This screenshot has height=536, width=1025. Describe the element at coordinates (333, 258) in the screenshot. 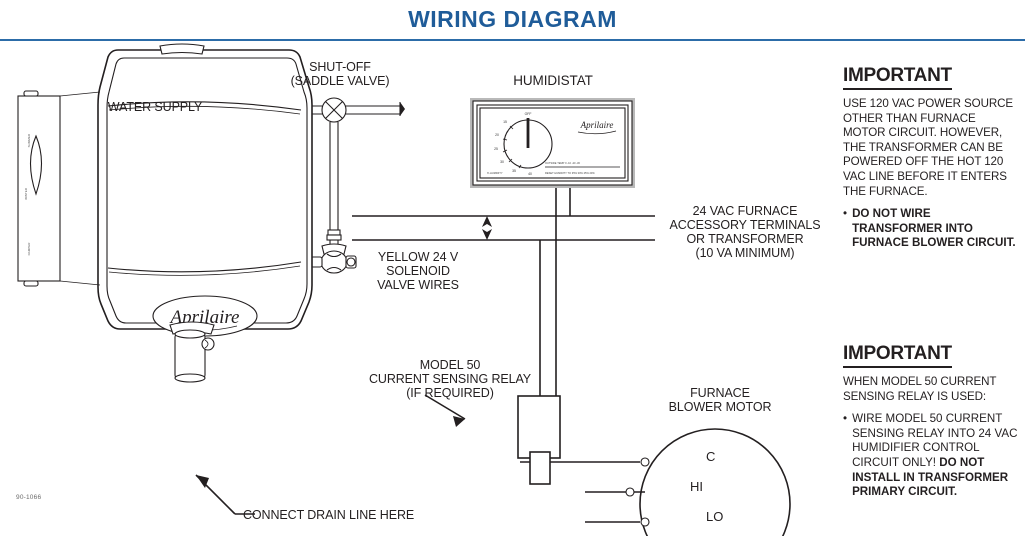

I see `solenoid-valve` at that location.